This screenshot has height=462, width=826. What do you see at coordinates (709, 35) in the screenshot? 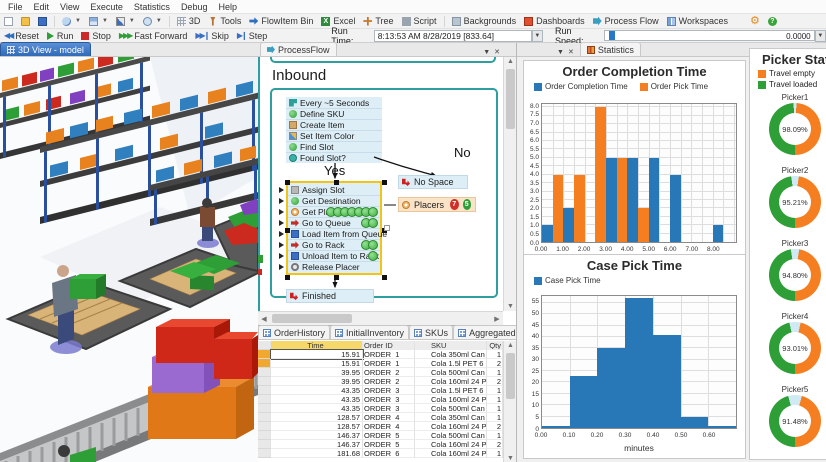
I see `run-speed-slider: 0.0000` at bounding box center [709, 35].